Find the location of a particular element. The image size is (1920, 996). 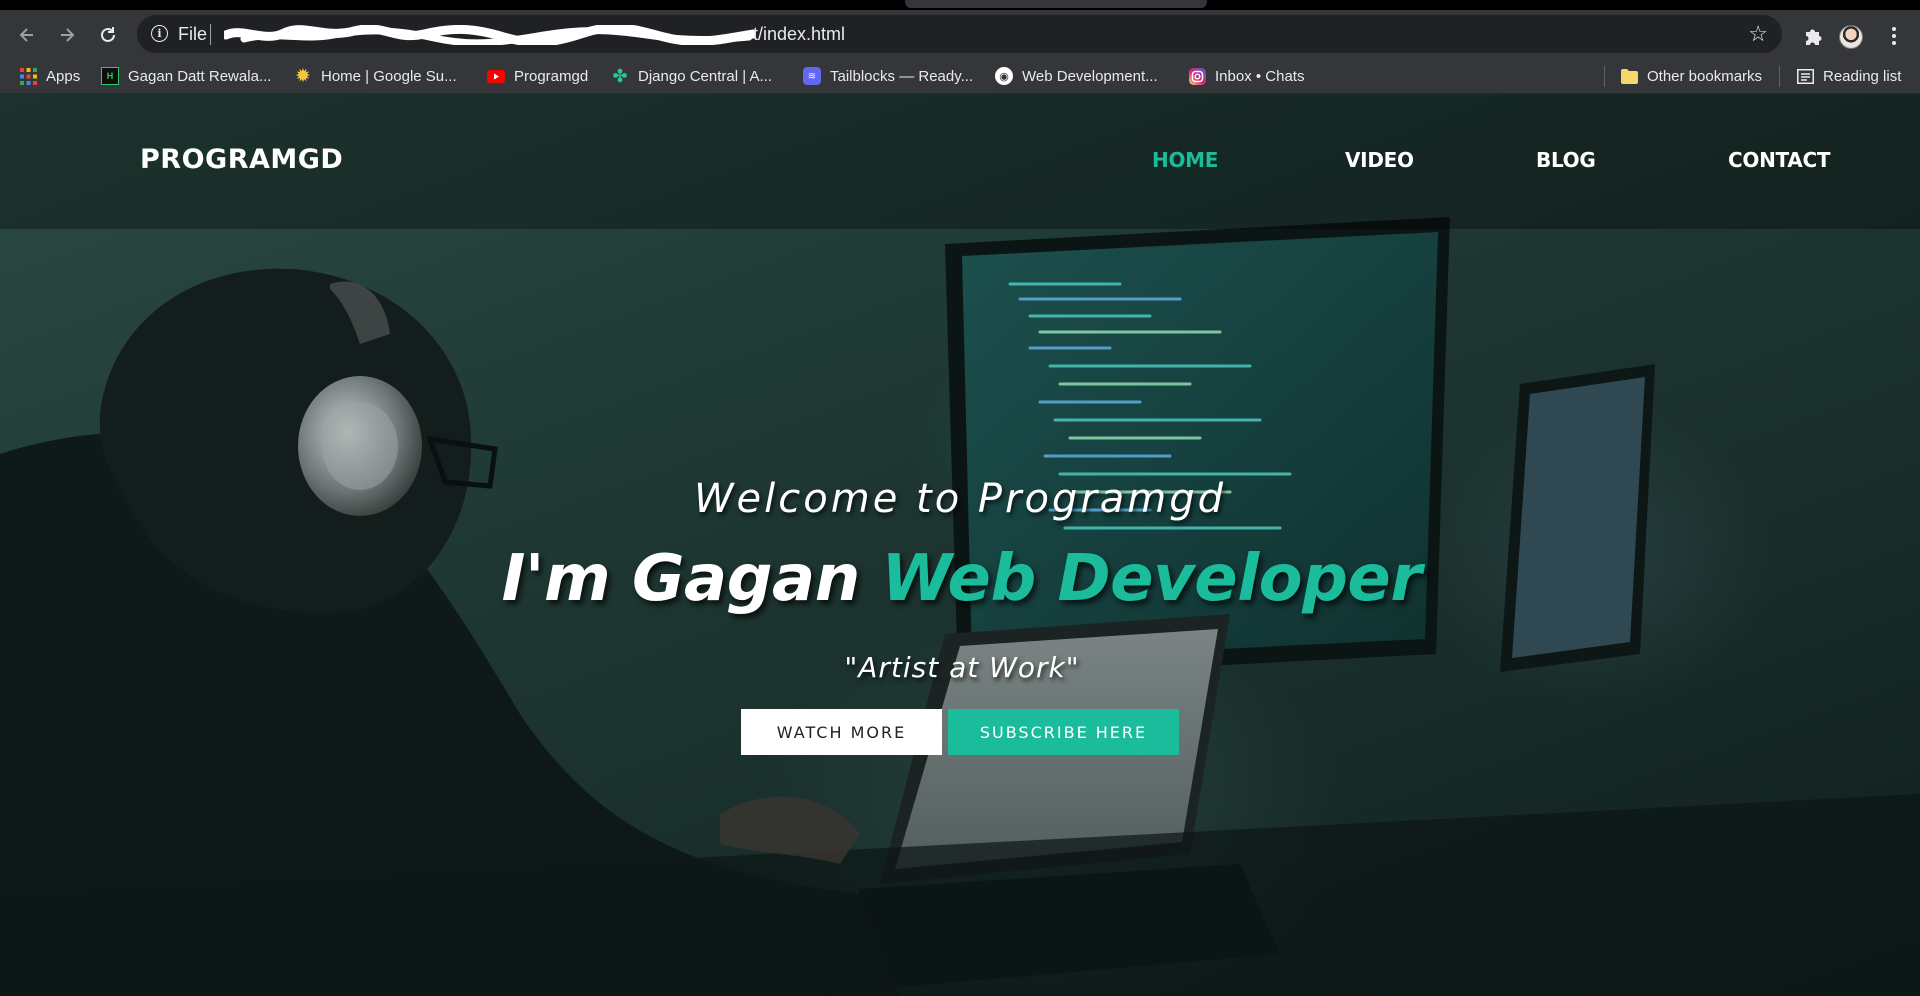

folder-icon is located at coordinates (1629, 76).